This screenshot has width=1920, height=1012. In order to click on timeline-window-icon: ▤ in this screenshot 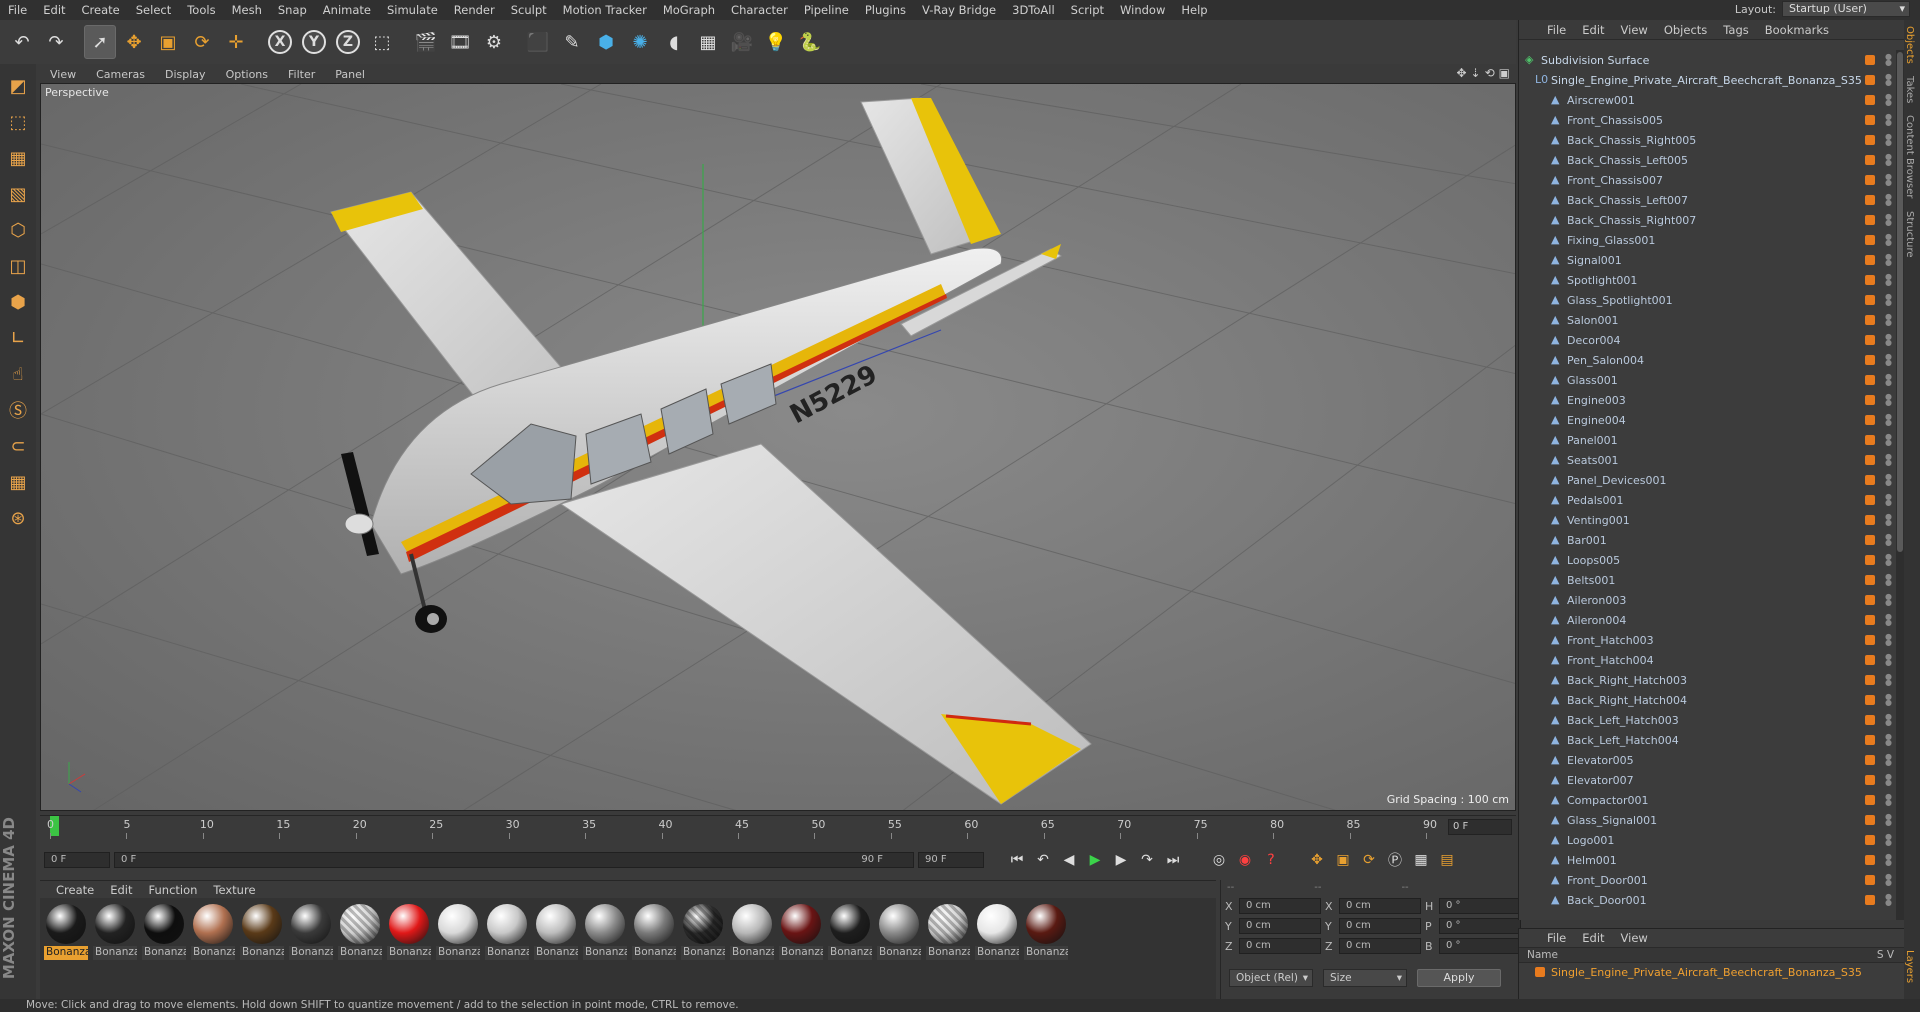, I will do `click(1447, 860)`.